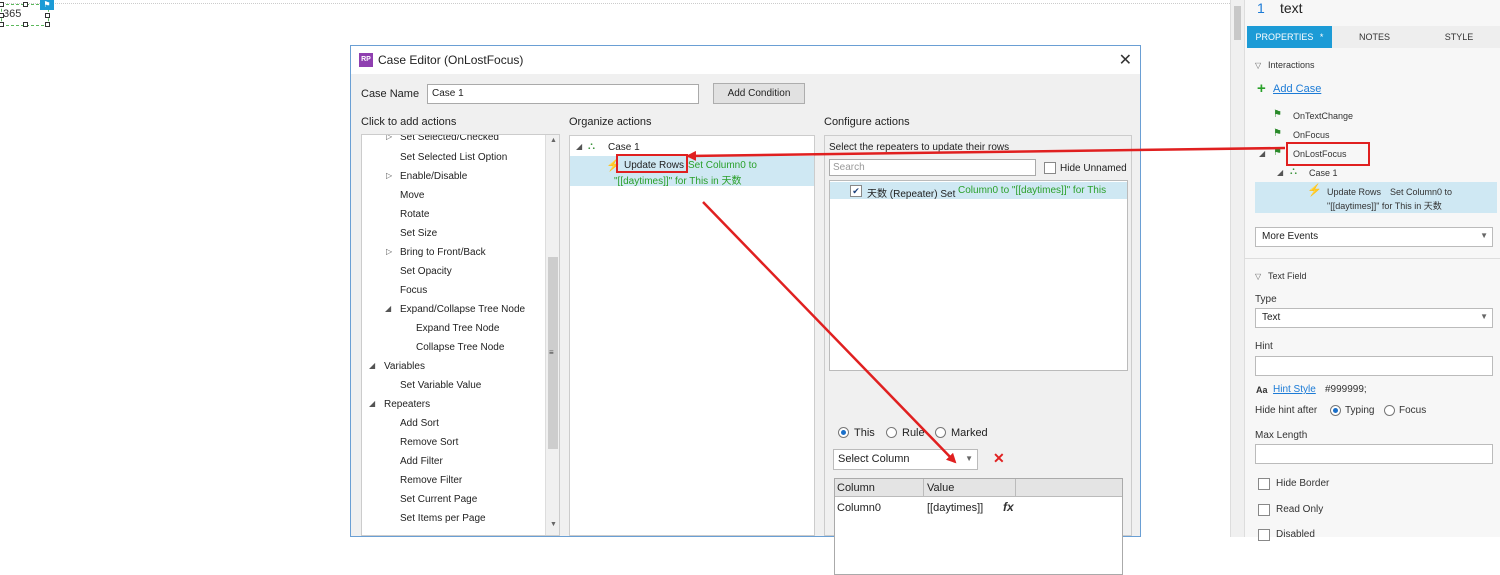 The width and height of the screenshot is (1500, 575). Describe the element at coordinates (418, 233) in the screenshot. I see `action-set-size: Set Size` at that location.